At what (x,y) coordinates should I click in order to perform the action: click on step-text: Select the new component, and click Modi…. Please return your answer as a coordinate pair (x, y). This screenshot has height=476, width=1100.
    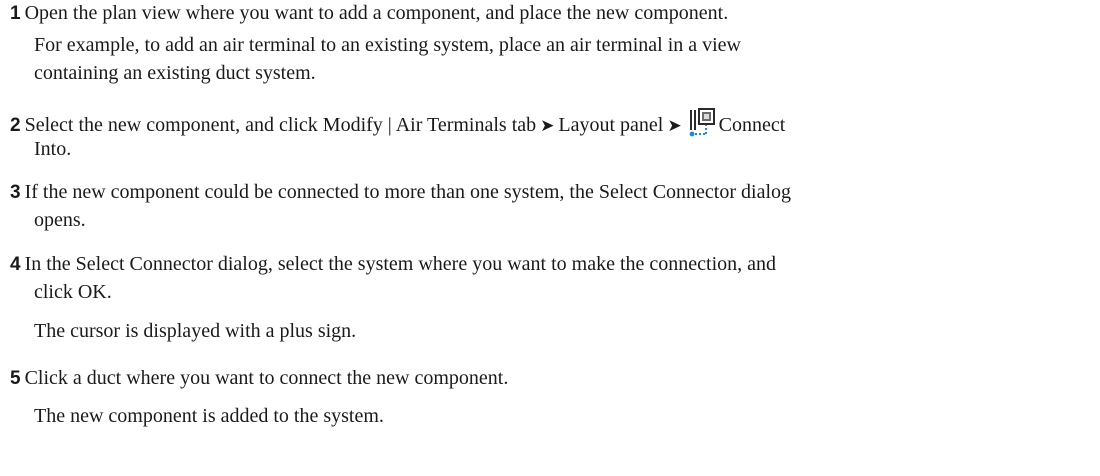
    Looking at the image, I should click on (280, 125).